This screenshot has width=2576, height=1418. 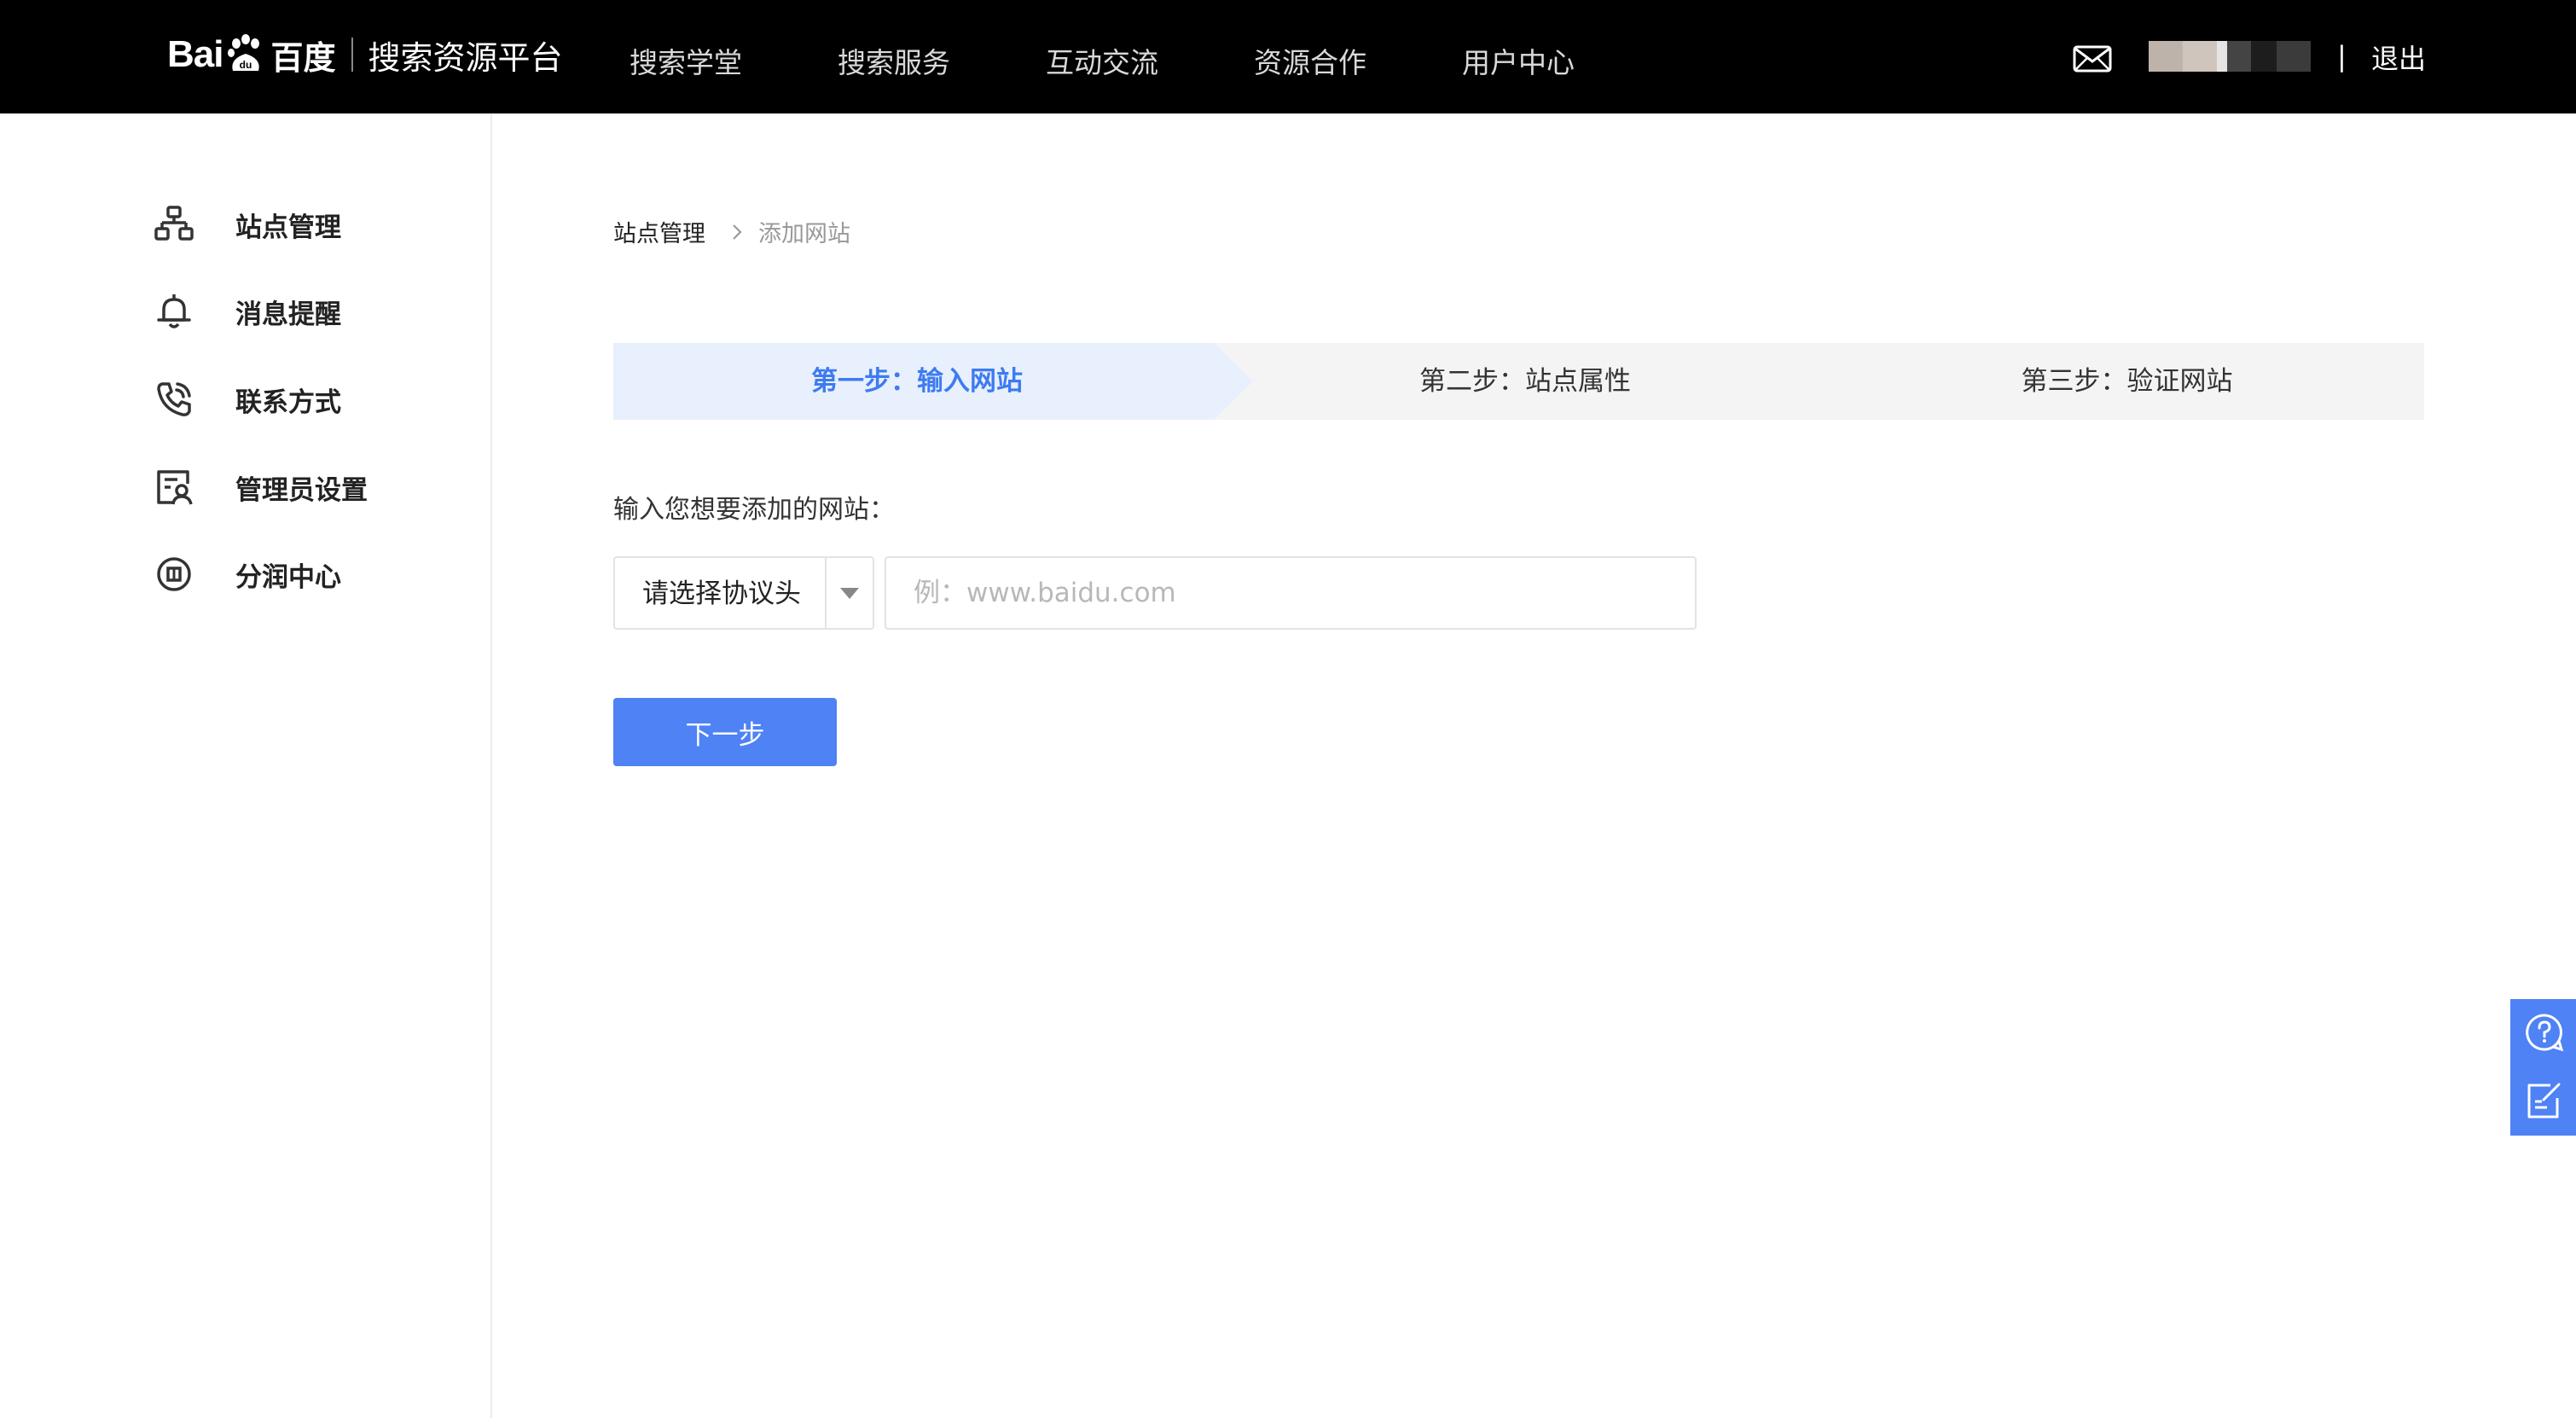 What do you see at coordinates (174, 399) in the screenshot?
I see `phone-icon` at bounding box center [174, 399].